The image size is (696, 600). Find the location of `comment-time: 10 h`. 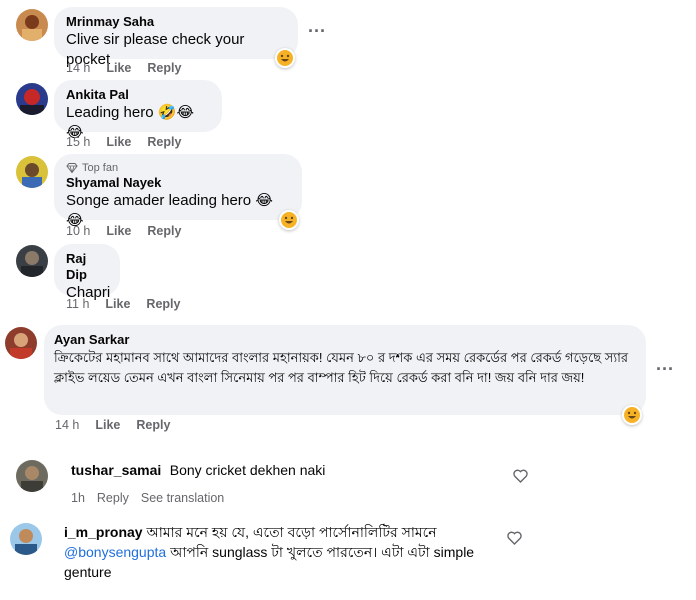

comment-time: 10 h is located at coordinates (78, 231).